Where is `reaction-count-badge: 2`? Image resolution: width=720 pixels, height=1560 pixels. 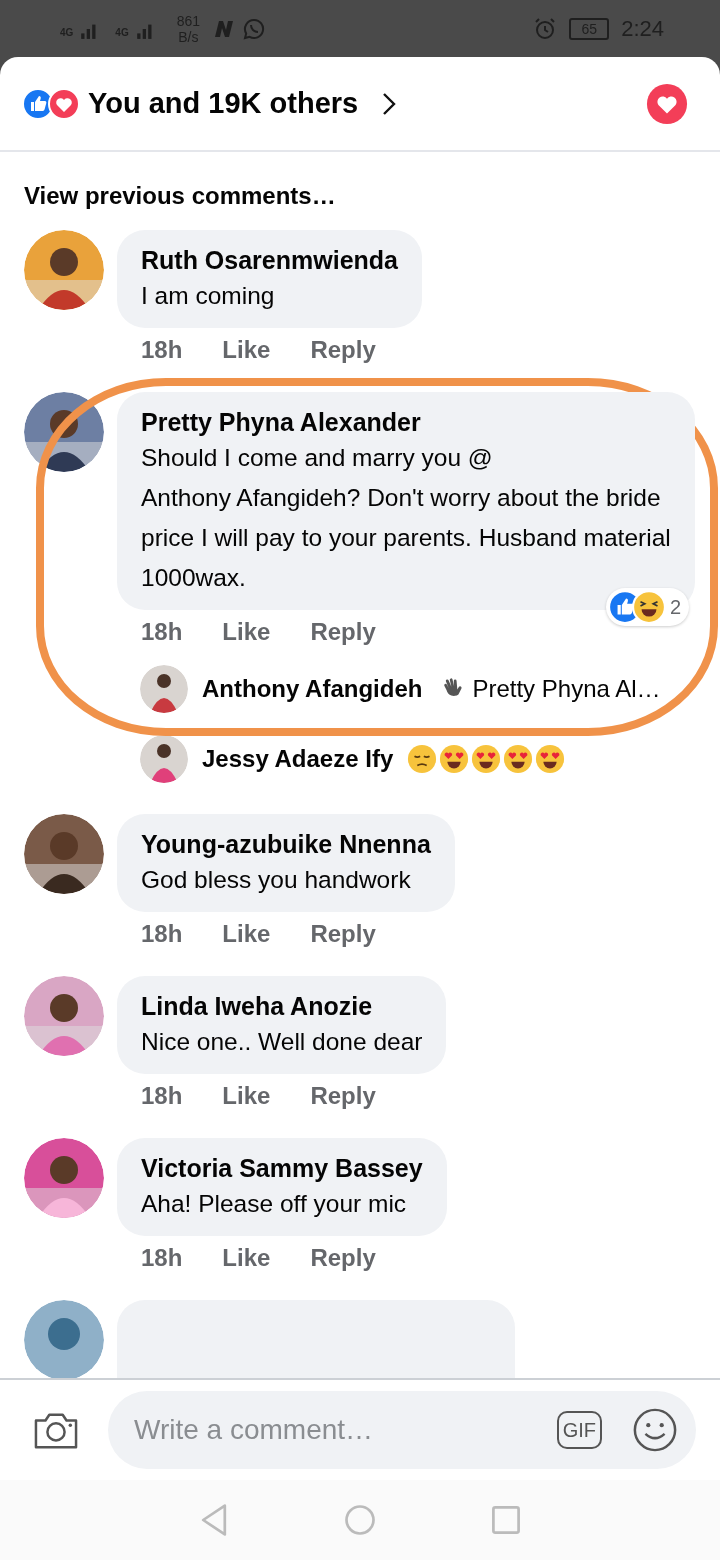
reaction-count-badge: 2 is located at coordinates (647, 607).